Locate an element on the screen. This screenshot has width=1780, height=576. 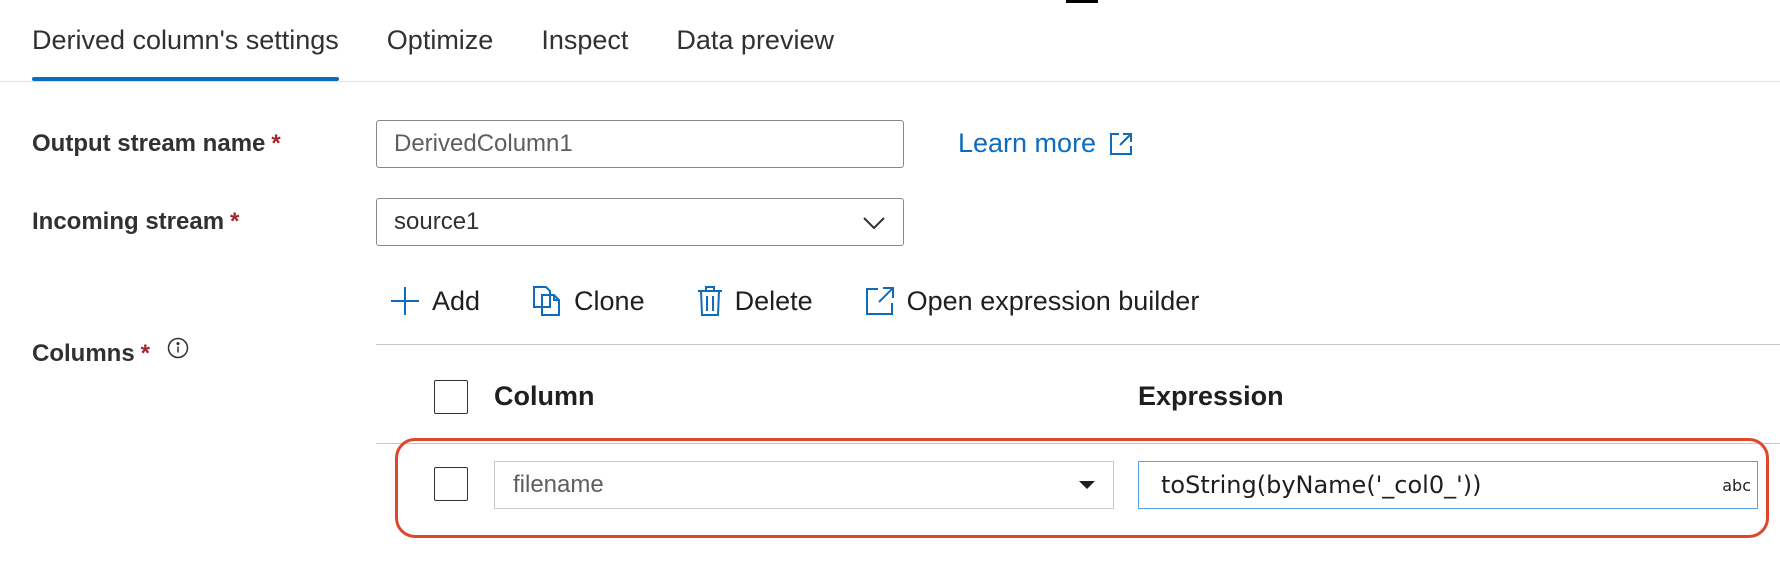
add-button: Add is located at coordinates (435, 301).